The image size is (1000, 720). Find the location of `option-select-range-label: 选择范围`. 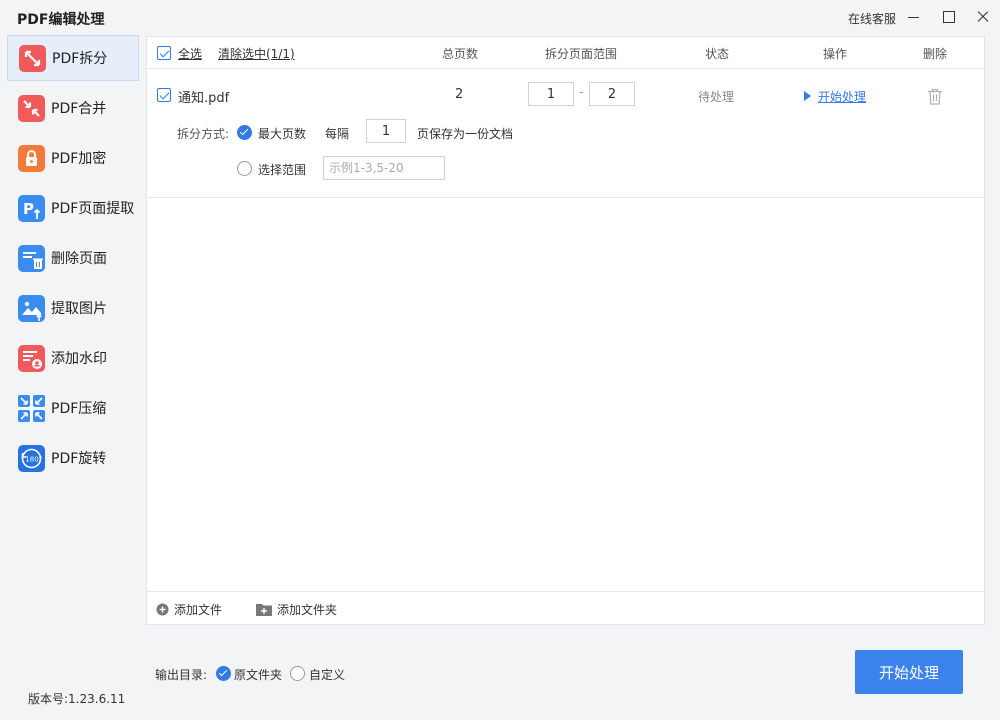

option-select-range-label: 选择范围 is located at coordinates (282, 170).